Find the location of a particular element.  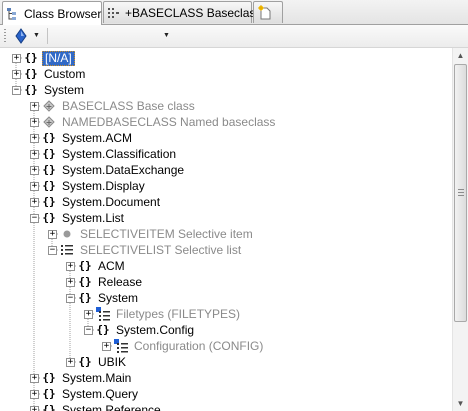

tree-node-label: System.Reference is located at coordinates (111, 407).